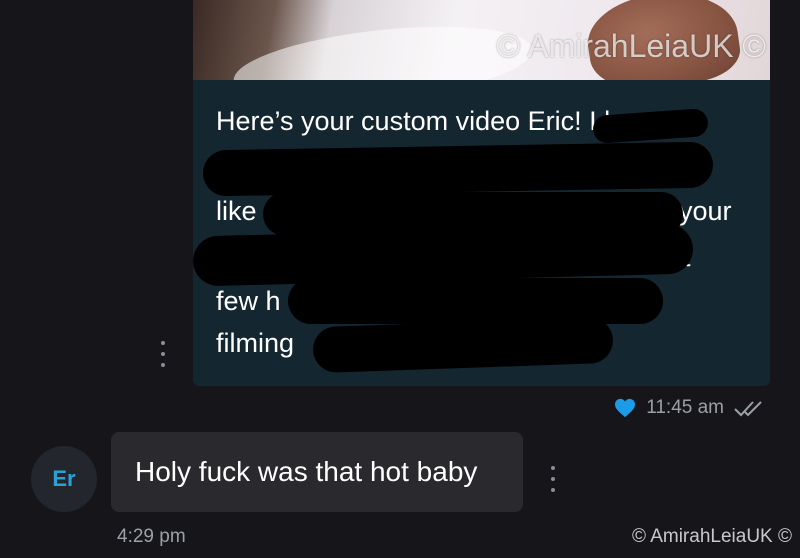 The width and height of the screenshot is (800, 558). I want to click on double-check-icon, so click(748, 409).